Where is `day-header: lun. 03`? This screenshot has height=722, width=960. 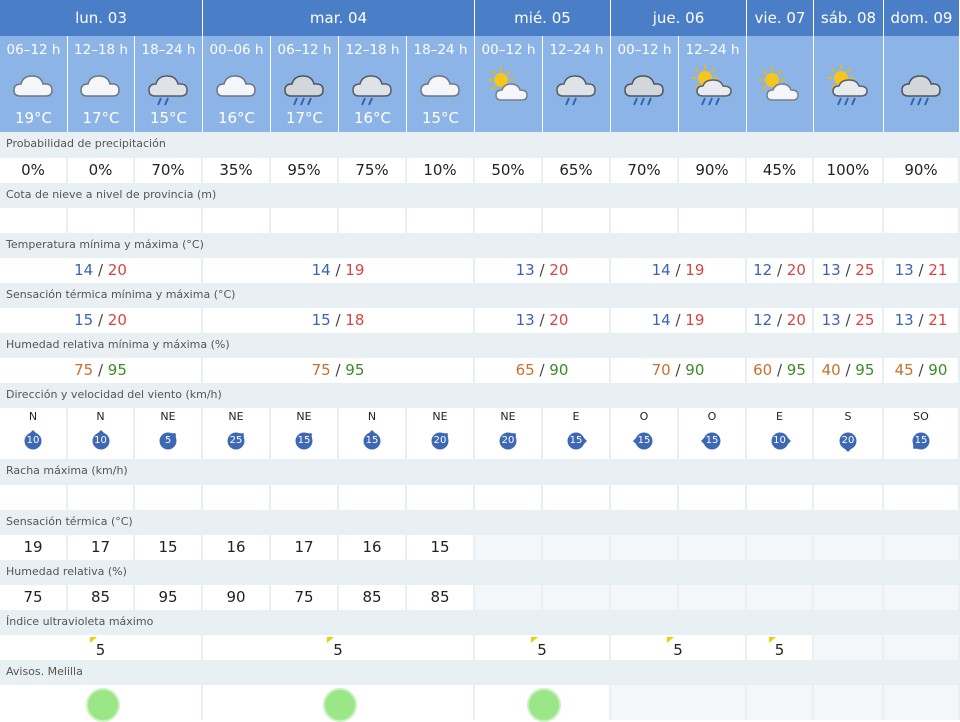 day-header: lun. 03 is located at coordinates (101, 18).